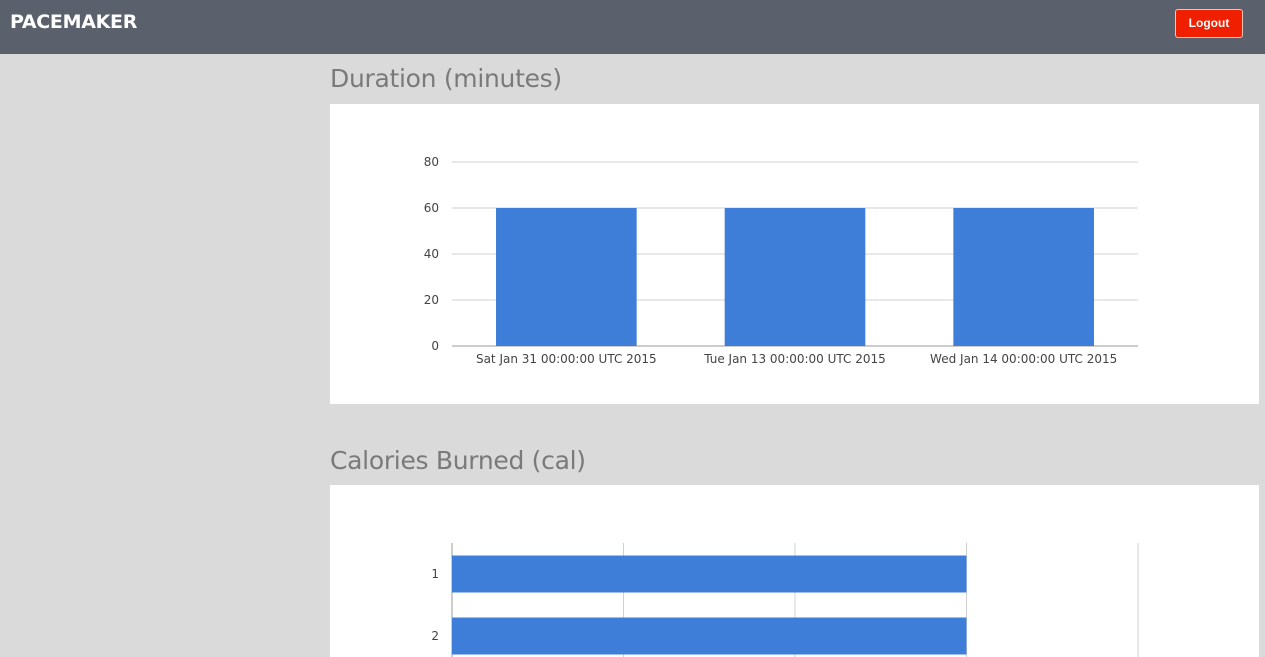 The image size is (1265, 657). What do you see at coordinates (431, 208) in the screenshot?
I see `y-tick-label: 60` at bounding box center [431, 208].